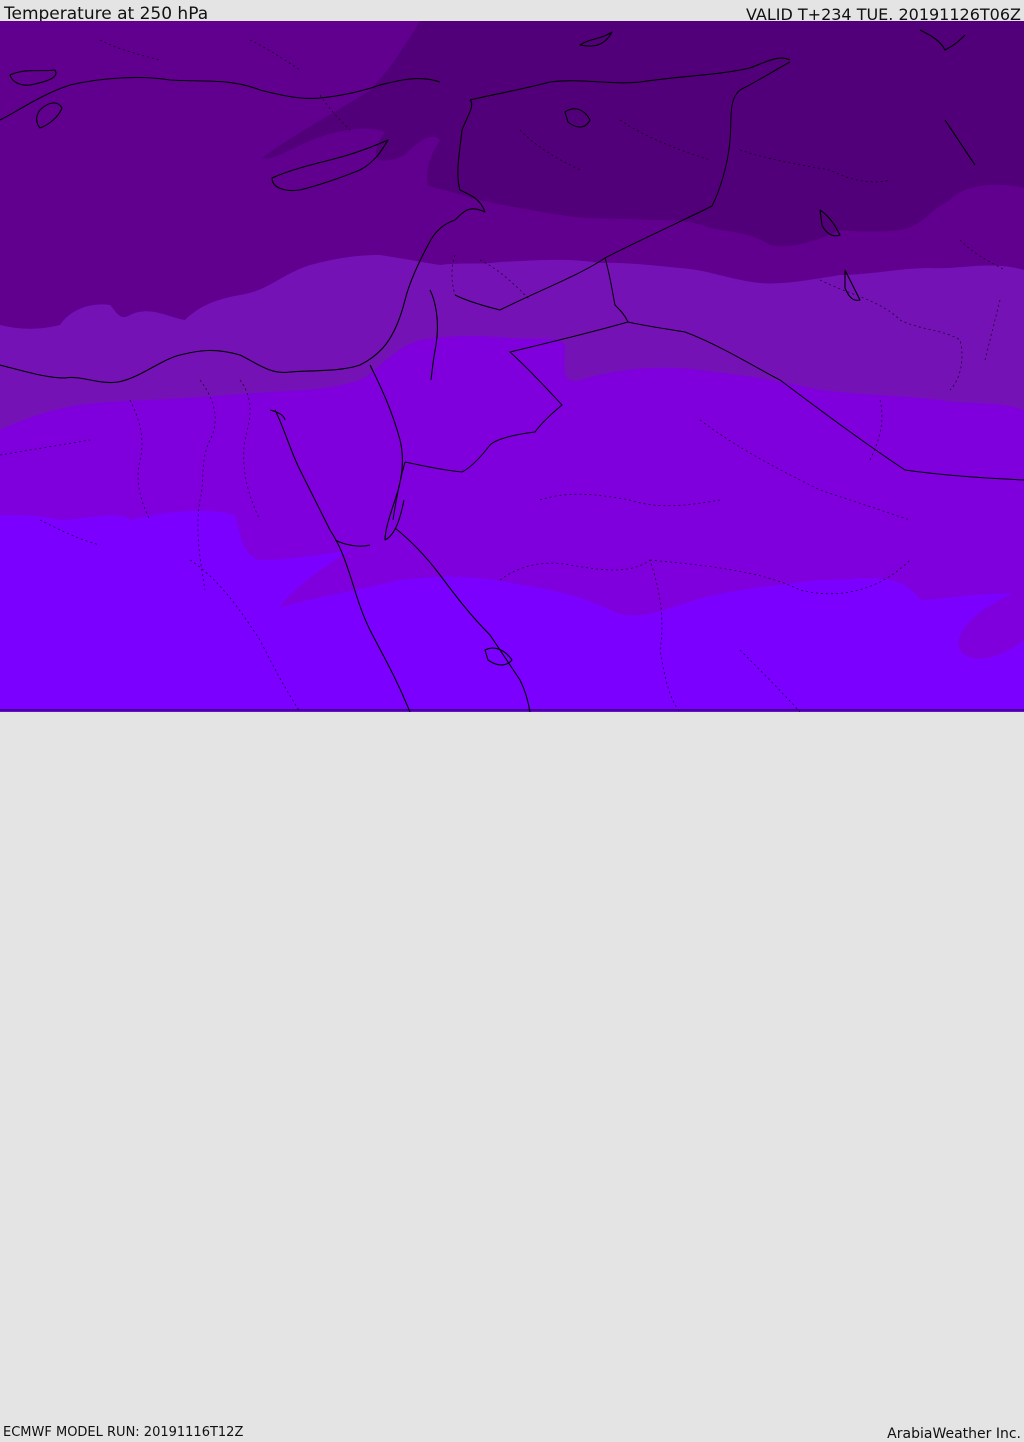  What do you see at coordinates (123, 1432) in the screenshot?
I see `model-run-label: ECMWF MODEL RUN: 20191116T12Z` at bounding box center [123, 1432].